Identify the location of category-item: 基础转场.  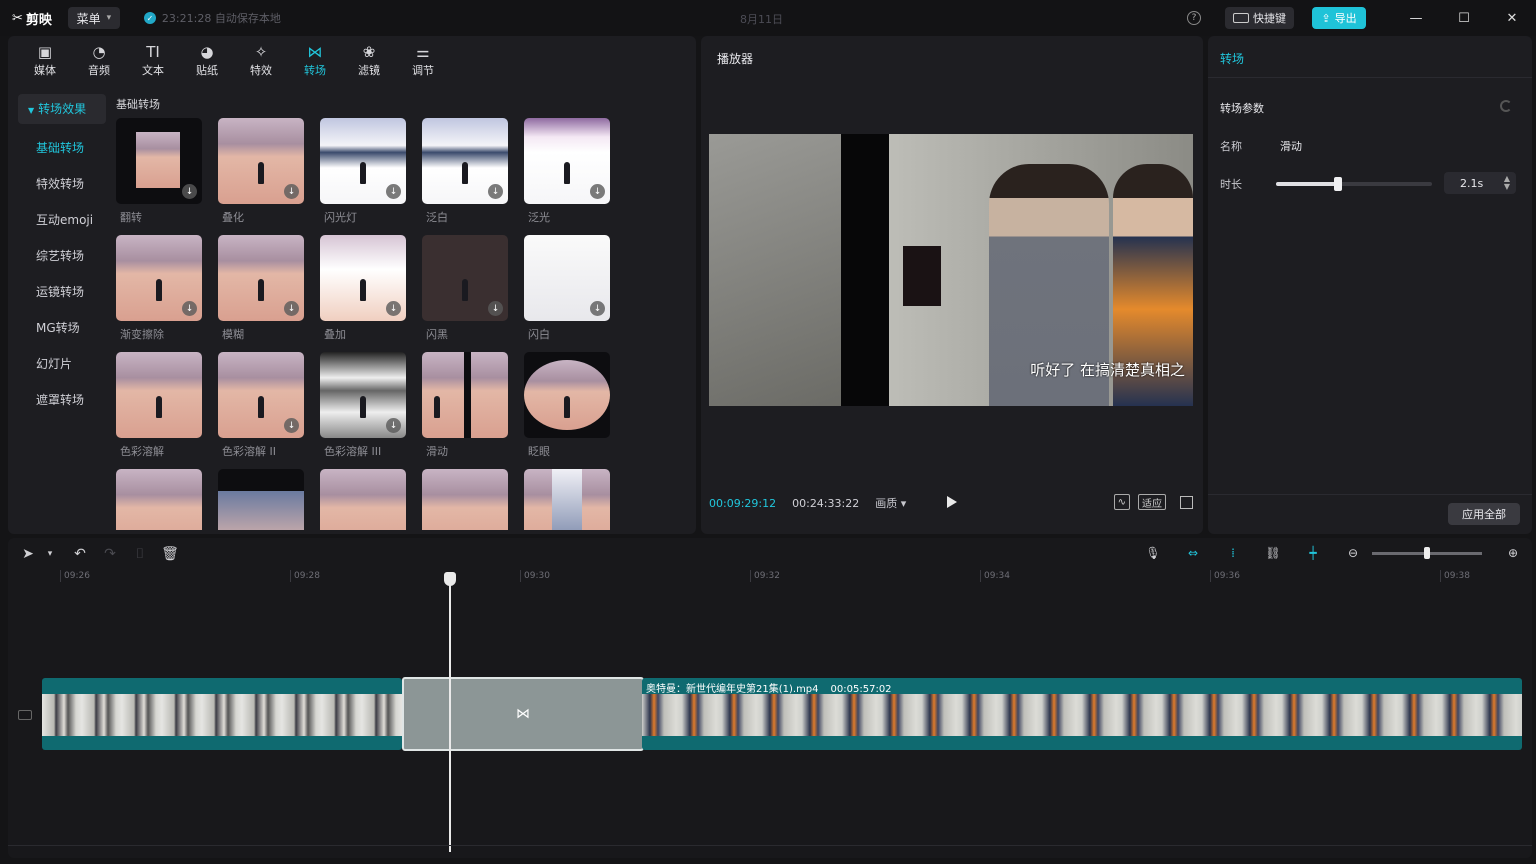
(62, 148).